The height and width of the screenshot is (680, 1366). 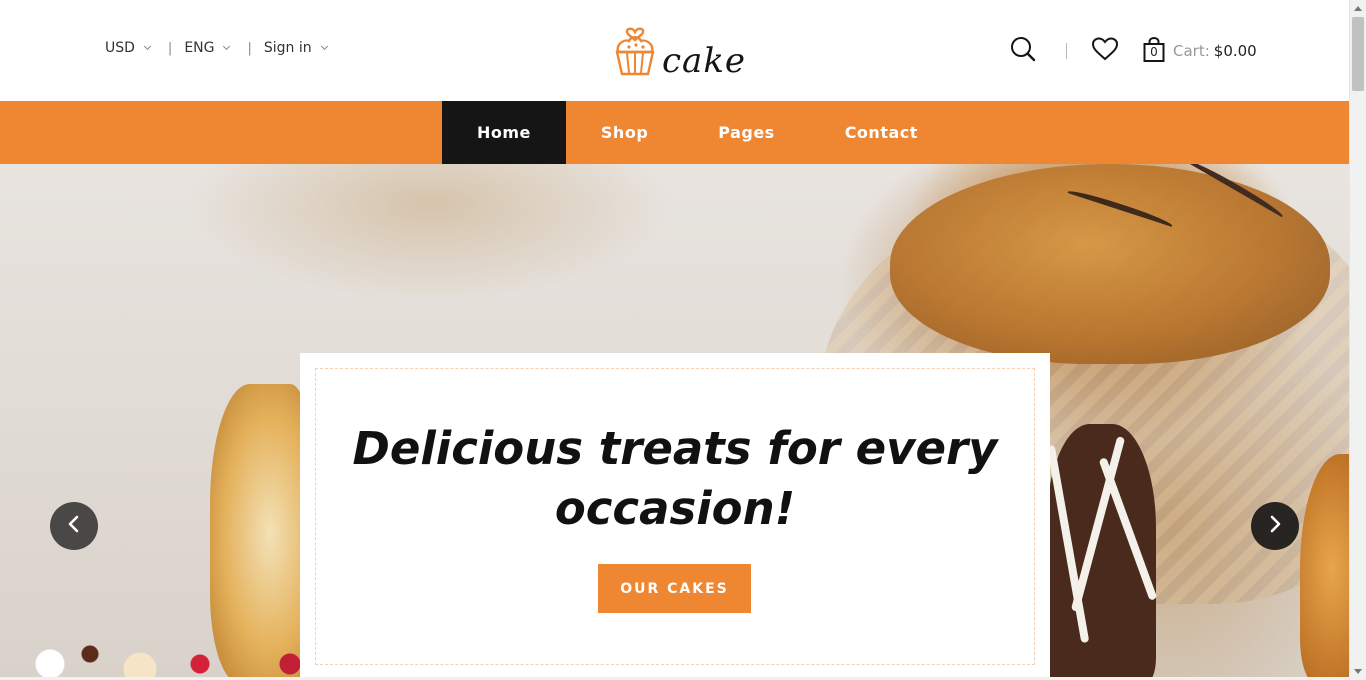 I want to click on shopping-bag-icon: 0, so click(x=1154, y=50).